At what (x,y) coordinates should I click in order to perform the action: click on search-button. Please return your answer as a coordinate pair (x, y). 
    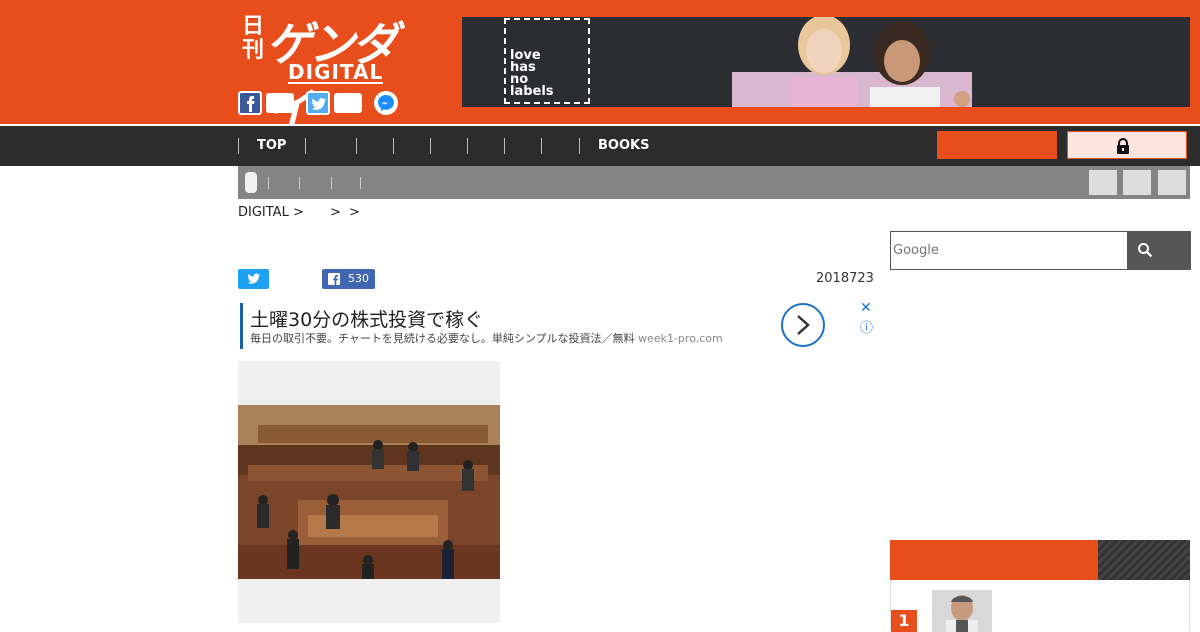
    Looking at the image, I should click on (1159, 250).